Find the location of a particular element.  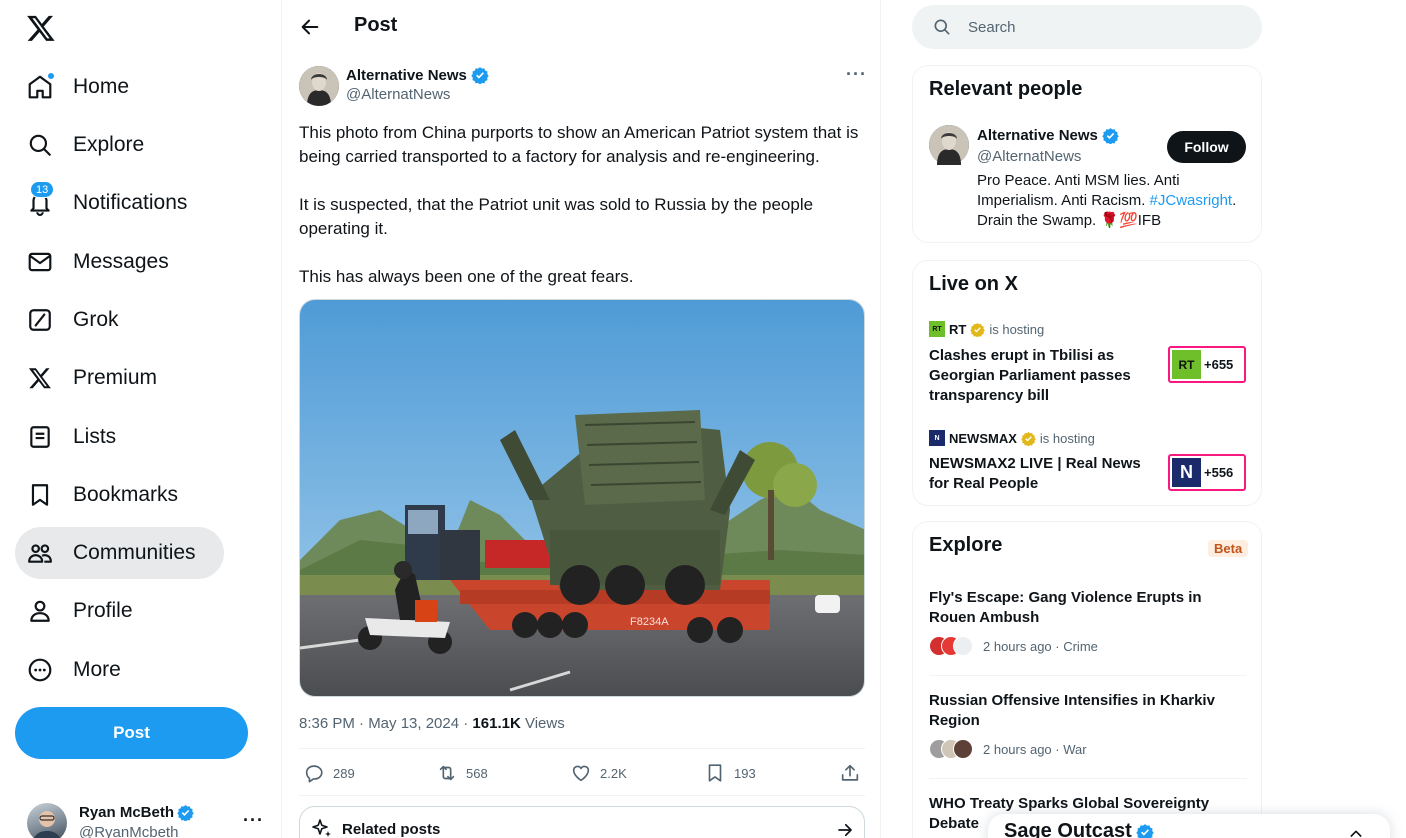

nav-profile: Profile is located at coordinates (81, 611).